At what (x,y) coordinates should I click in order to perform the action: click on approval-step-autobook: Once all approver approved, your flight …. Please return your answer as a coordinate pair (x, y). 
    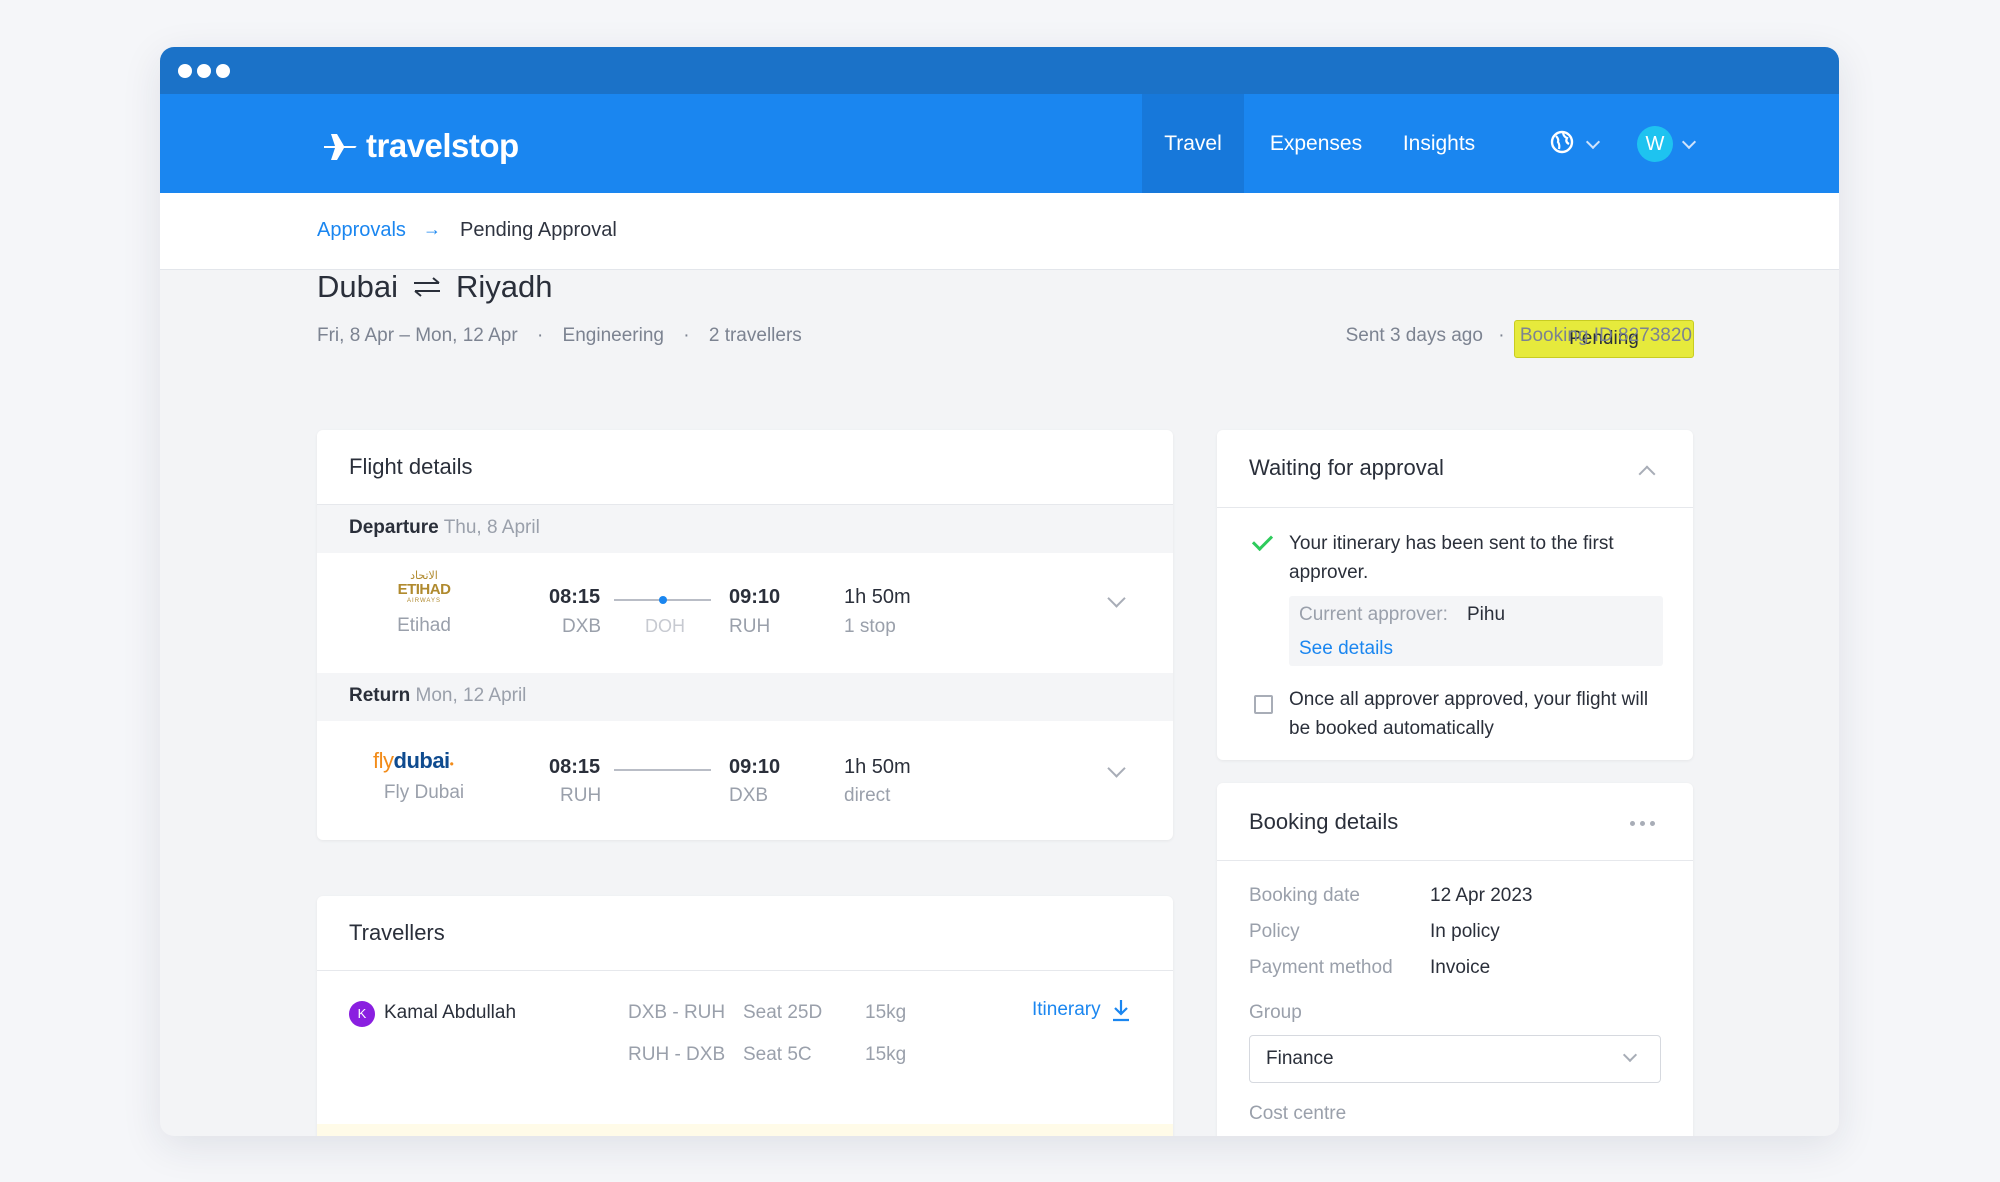
    Looking at the image, I should click on (1469, 714).